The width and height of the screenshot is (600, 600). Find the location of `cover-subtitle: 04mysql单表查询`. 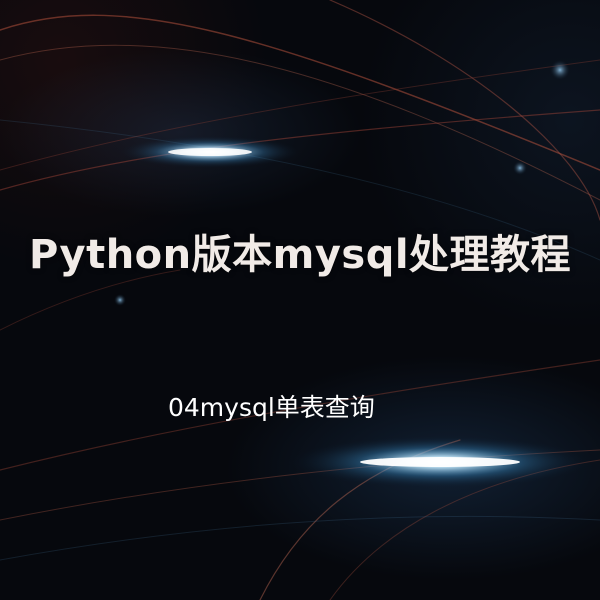

cover-subtitle: 04mysql单表查询 is located at coordinates (271, 407).